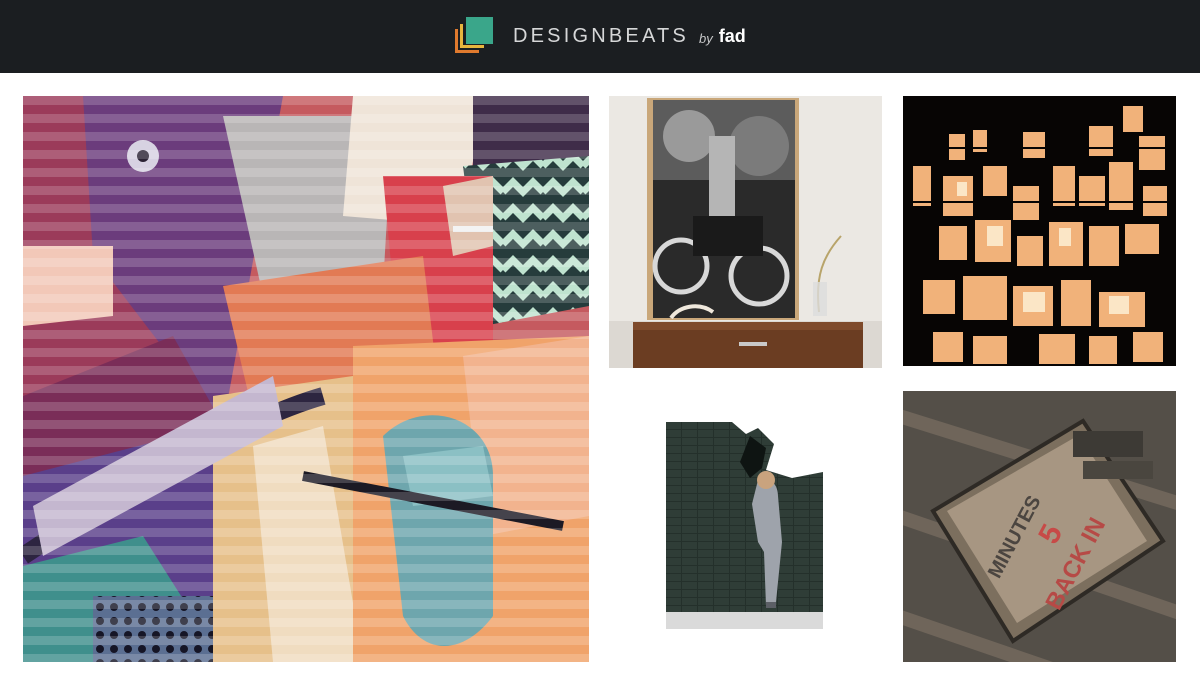  I want to click on lit-windows-collage-image, so click(1039, 231).